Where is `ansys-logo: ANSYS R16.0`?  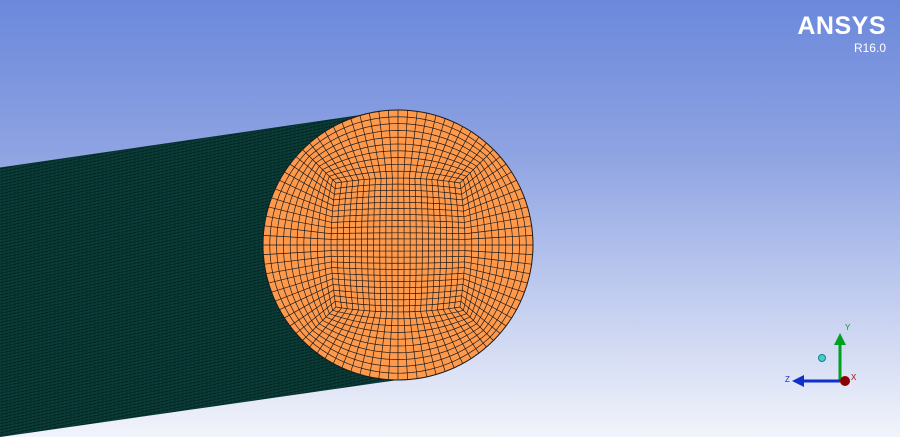 ansys-logo: ANSYS R16.0 is located at coordinates (841, 33).